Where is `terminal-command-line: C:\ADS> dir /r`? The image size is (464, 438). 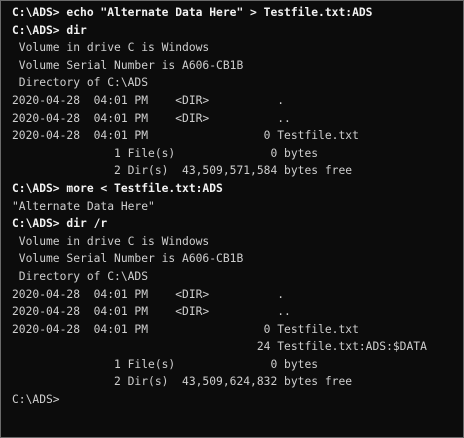
terminal-command-line: C:\ADS> dir /r is located at coordinates (60, 224).